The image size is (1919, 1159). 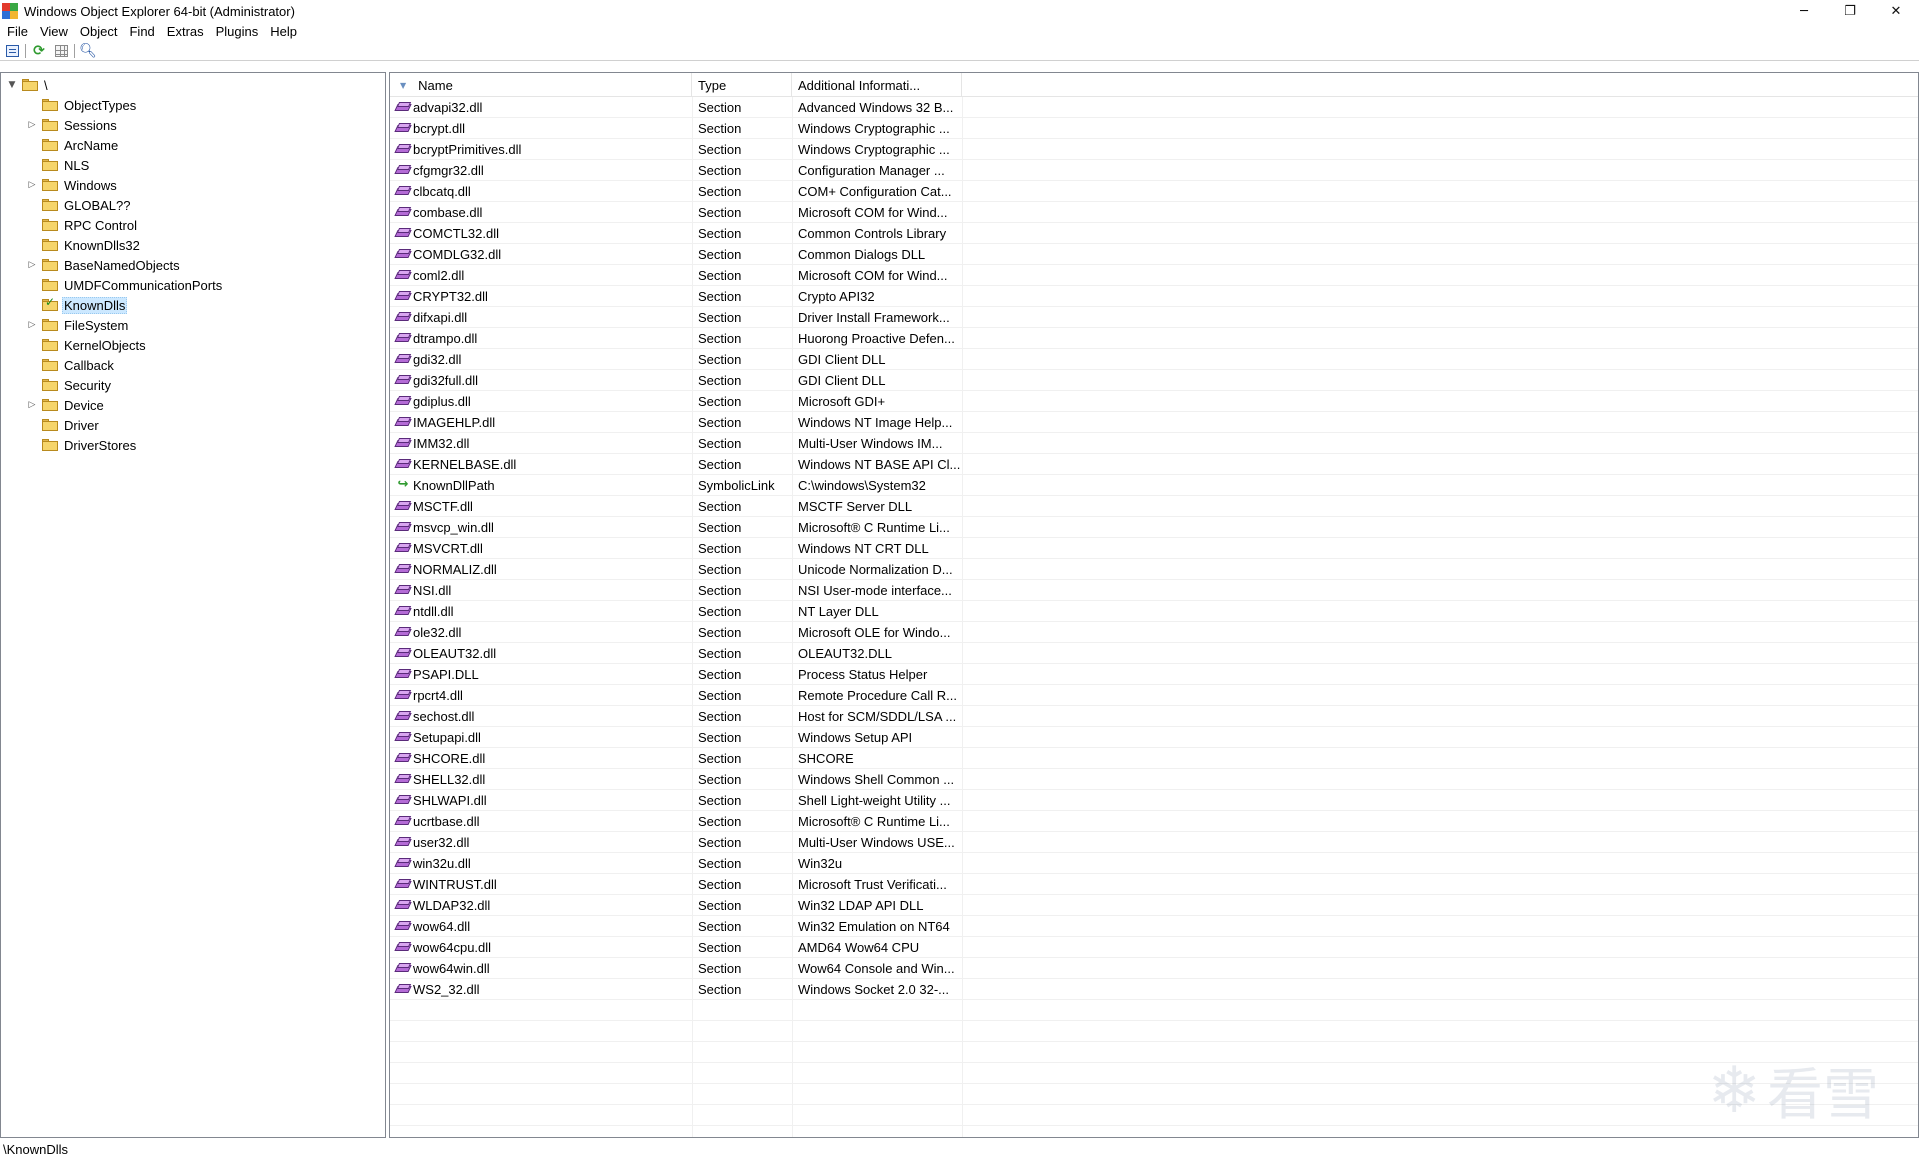 I want to click on tree-item: ▷ FileSystem, so click(x=78, y=325).